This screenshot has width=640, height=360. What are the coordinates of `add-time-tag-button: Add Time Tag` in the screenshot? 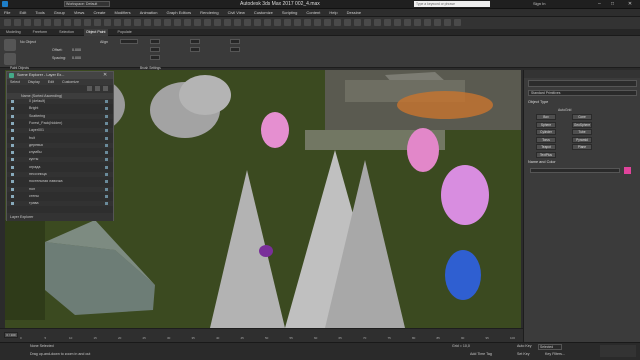 It's located at (481, 354).